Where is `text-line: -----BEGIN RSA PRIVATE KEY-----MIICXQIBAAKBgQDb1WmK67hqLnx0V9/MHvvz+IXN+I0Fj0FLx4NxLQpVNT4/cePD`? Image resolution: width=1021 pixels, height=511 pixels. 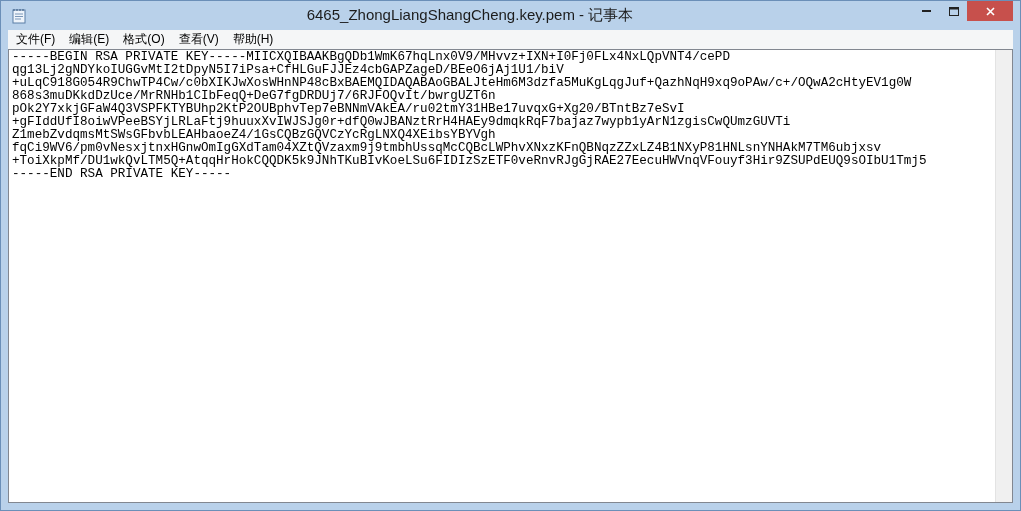
text-line: -----BEGIN RSA PRIVATE KEY-----MIICXQIBAAKBgQDb1WmK67hqLnx0V9/MHvvz+IXN+I0Fj0FLx4NxLQpVNT4/cePD is located at coordinates (371, 57).